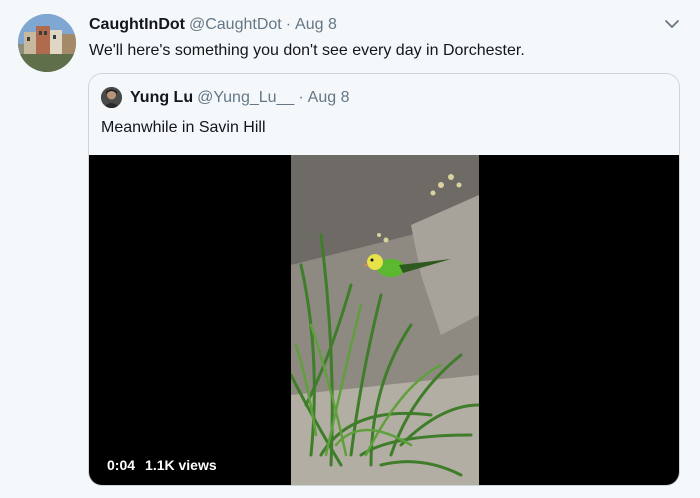 This screenshot has width=700, height=498. Describe the element at coordinates (245, 97) in the screenshot. I see `quoted-author-handle: @Yung_Lu__` at that location.